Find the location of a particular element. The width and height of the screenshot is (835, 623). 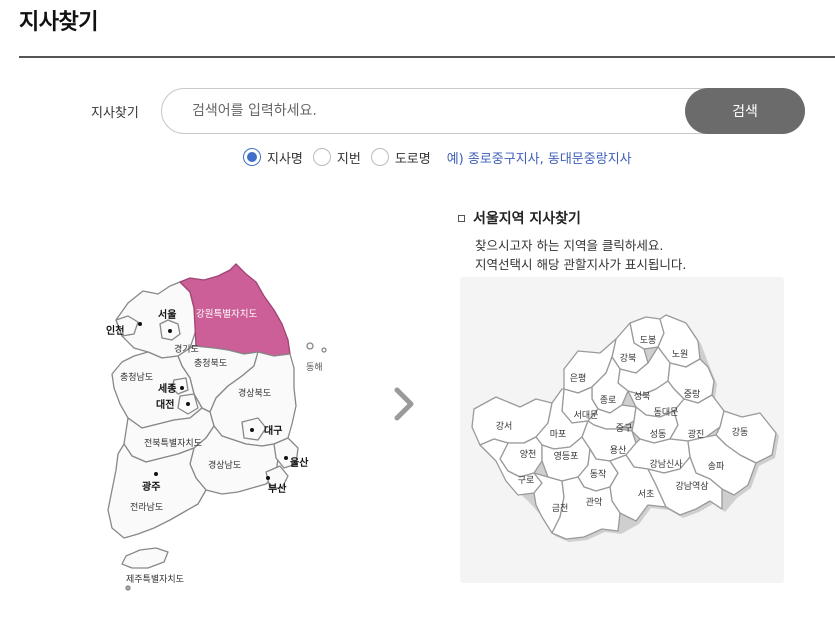

radio-lot-number-circle is located at coordinates (321, 157).